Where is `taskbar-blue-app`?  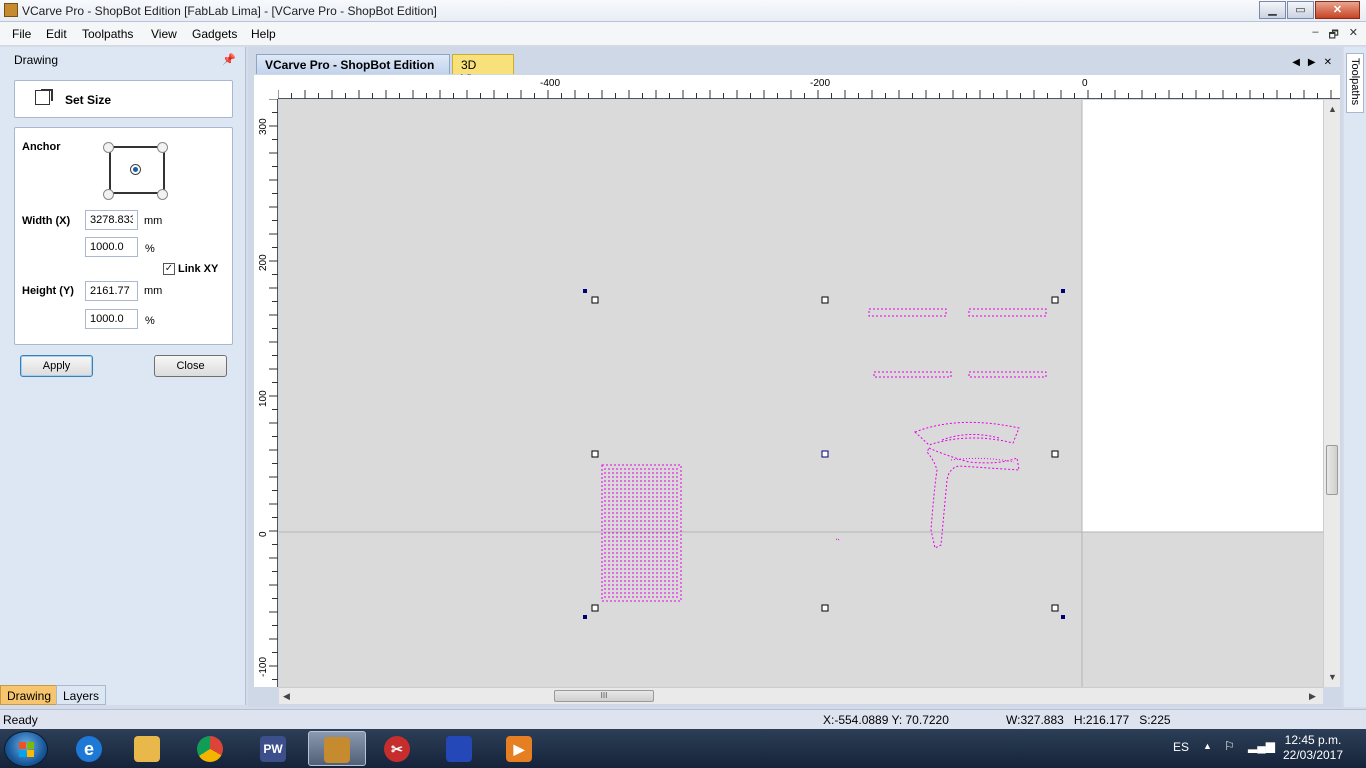
taskbar-blue-app is located at coordinates (460, 748).